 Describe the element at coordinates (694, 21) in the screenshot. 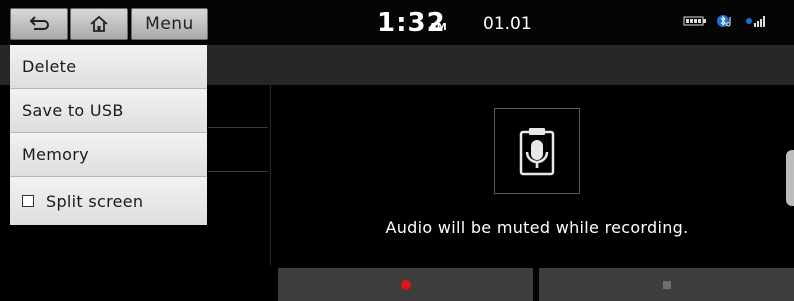

I see `battery-icon` at that location.